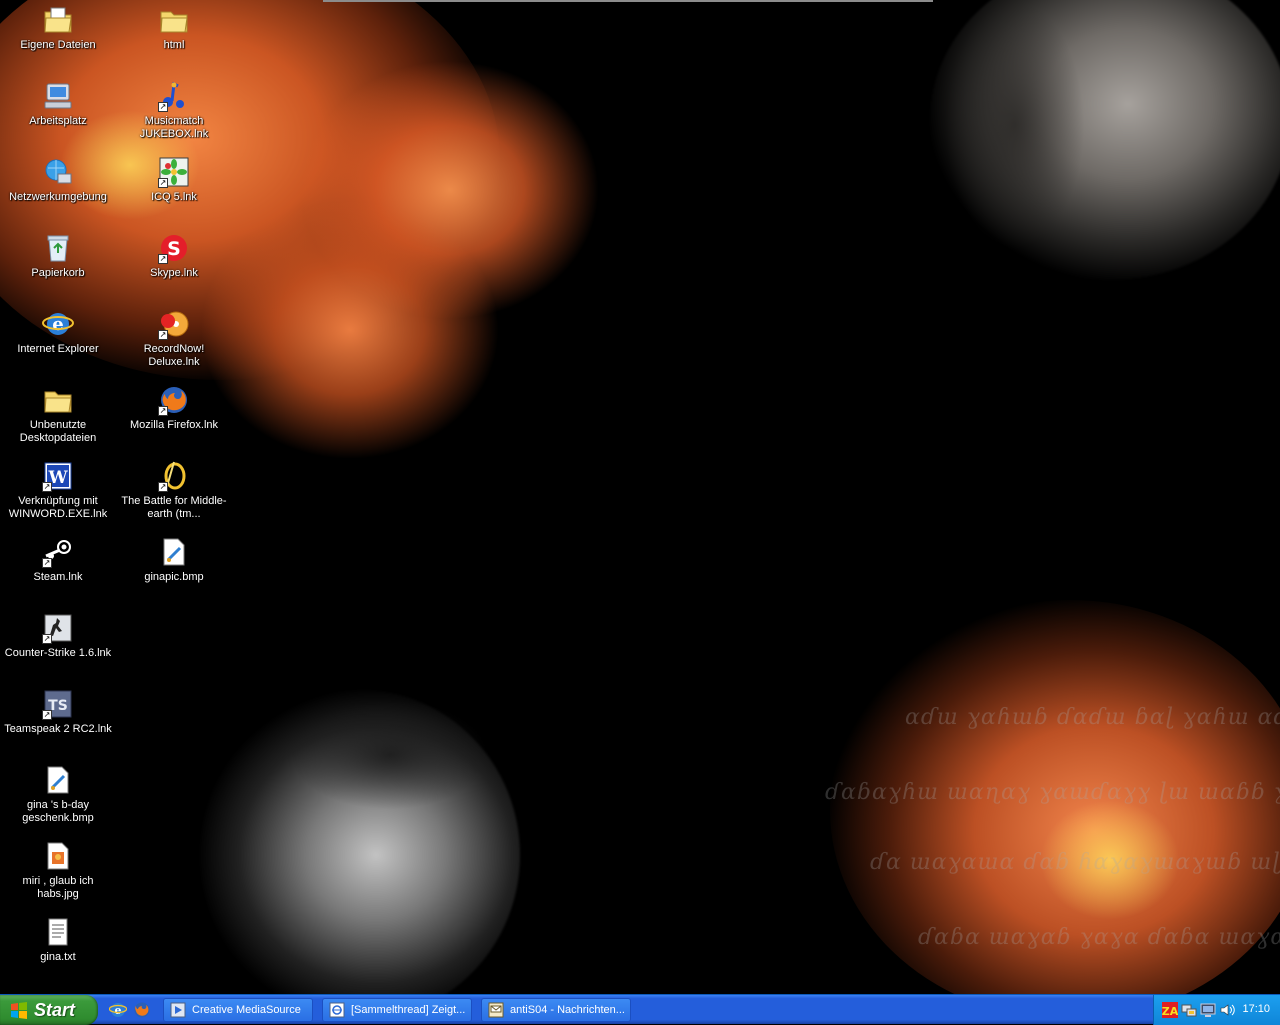  Describe the element at coordinates (58, 197) in the screenshot. I see `icon-label: Netzwerkumgebung` at that location.